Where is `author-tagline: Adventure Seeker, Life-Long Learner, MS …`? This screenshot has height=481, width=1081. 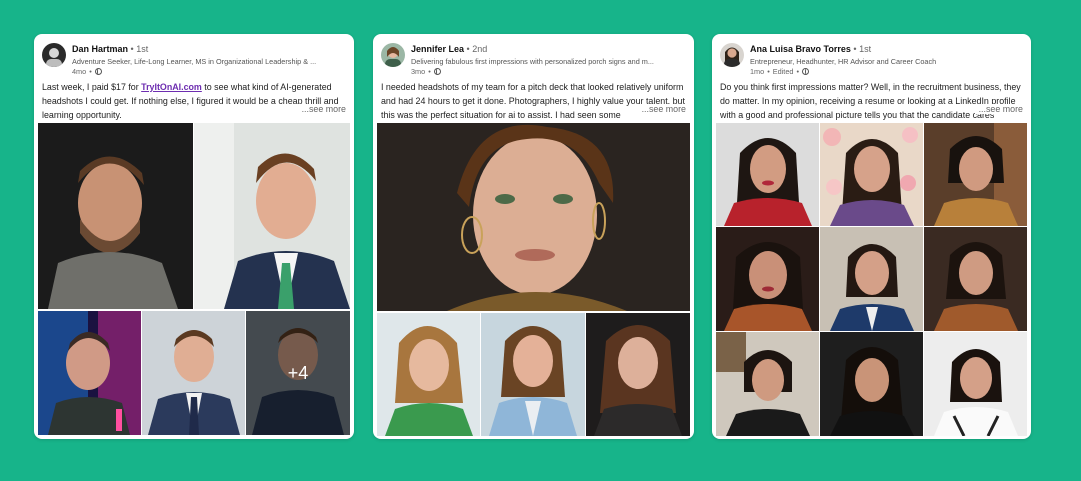
author-tagline: Adventure Seeker, Life-Long Learner, MS … is located at coordinates (194, 61).